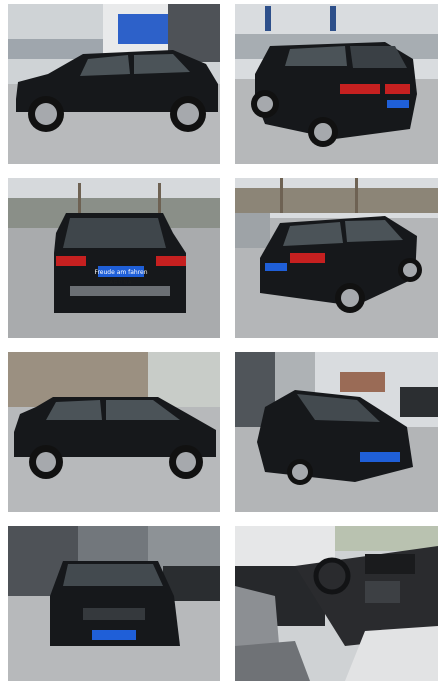 Image resolution: width=440 pixels, height=683 pixels. What do you see at coordinates (336, 603) in the screenshot?
I see `photo-interior` at bounding box center [336, 603].